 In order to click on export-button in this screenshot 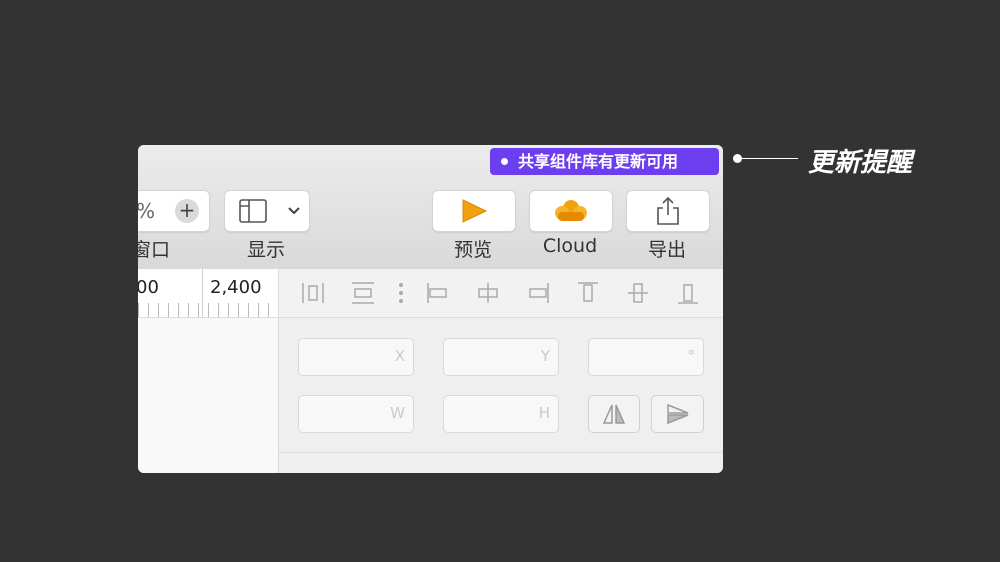, I will do `click(668, 211)`.